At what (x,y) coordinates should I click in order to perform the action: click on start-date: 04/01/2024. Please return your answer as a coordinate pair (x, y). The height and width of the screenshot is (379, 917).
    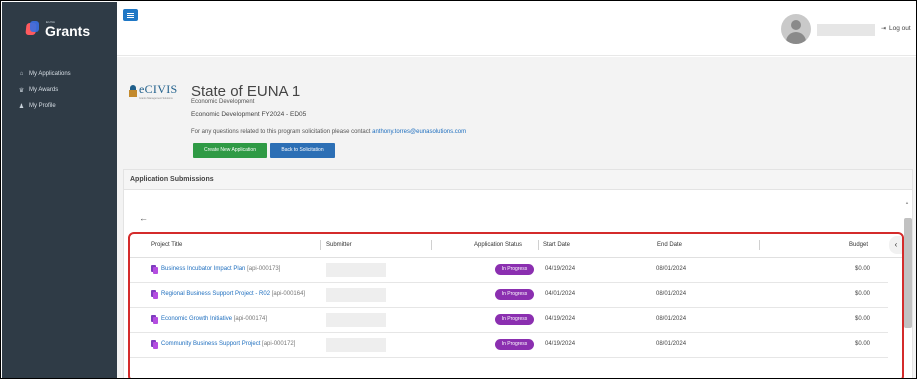
    Looking at the image, I should click on (560, 294).